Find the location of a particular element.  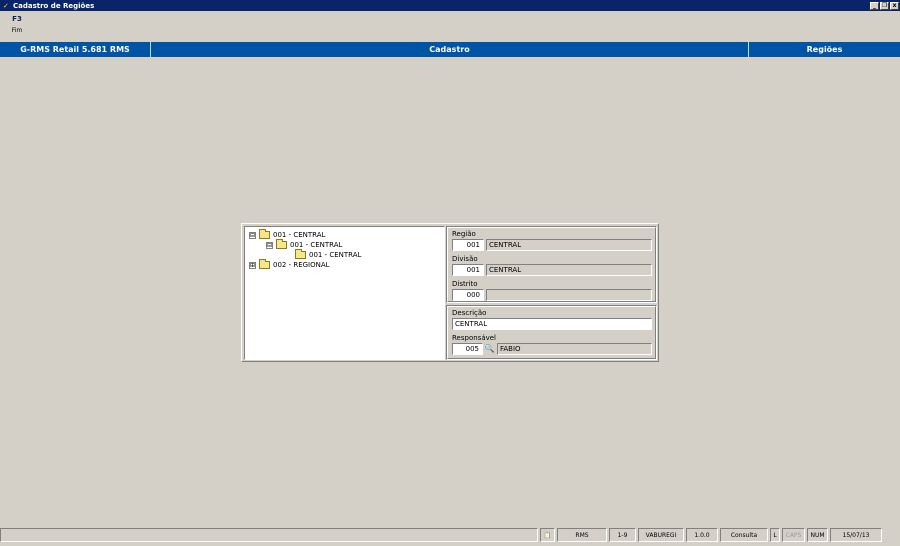

clipboard-icon: 📋 is located at coordinates (547, 535).